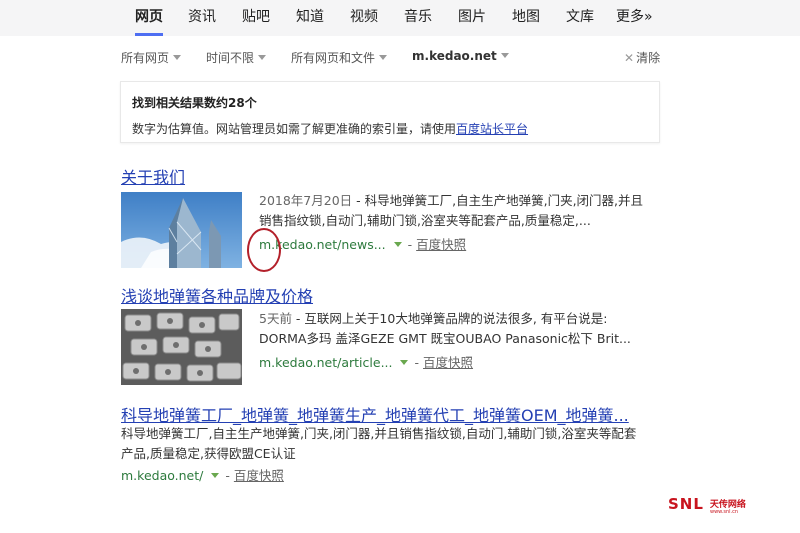 This screenshot has height=533, width=800. What do you see at coordinates (492, 129) in the screenshot?
I see `webmaster-platform-link: 百度站长平台` at bounding box center [492, 129].